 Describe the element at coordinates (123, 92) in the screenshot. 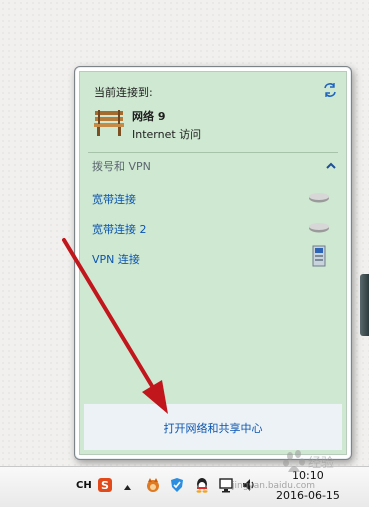

I see `connected-to-label: 当前连接到:` at that location.